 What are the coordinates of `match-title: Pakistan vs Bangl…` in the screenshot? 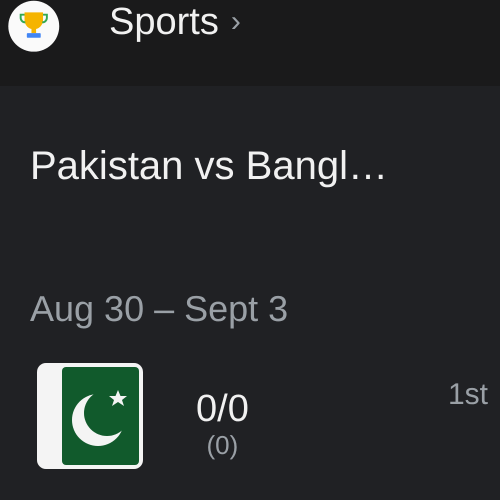 It's located at (209, 166).